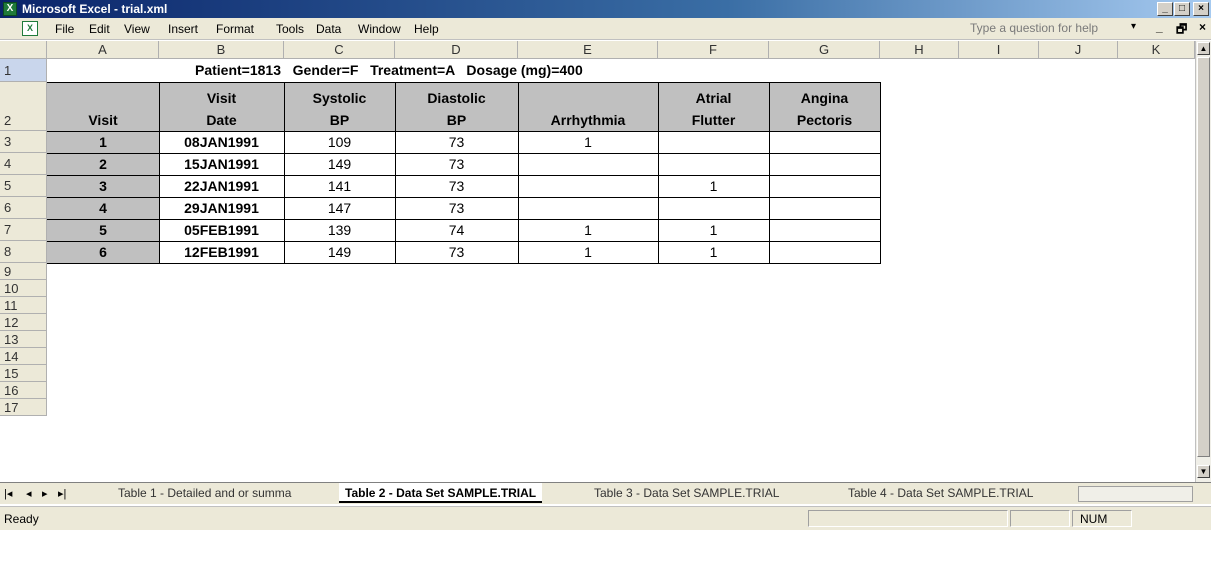  I want to click on row-header-8: 8, so click(23, 252).